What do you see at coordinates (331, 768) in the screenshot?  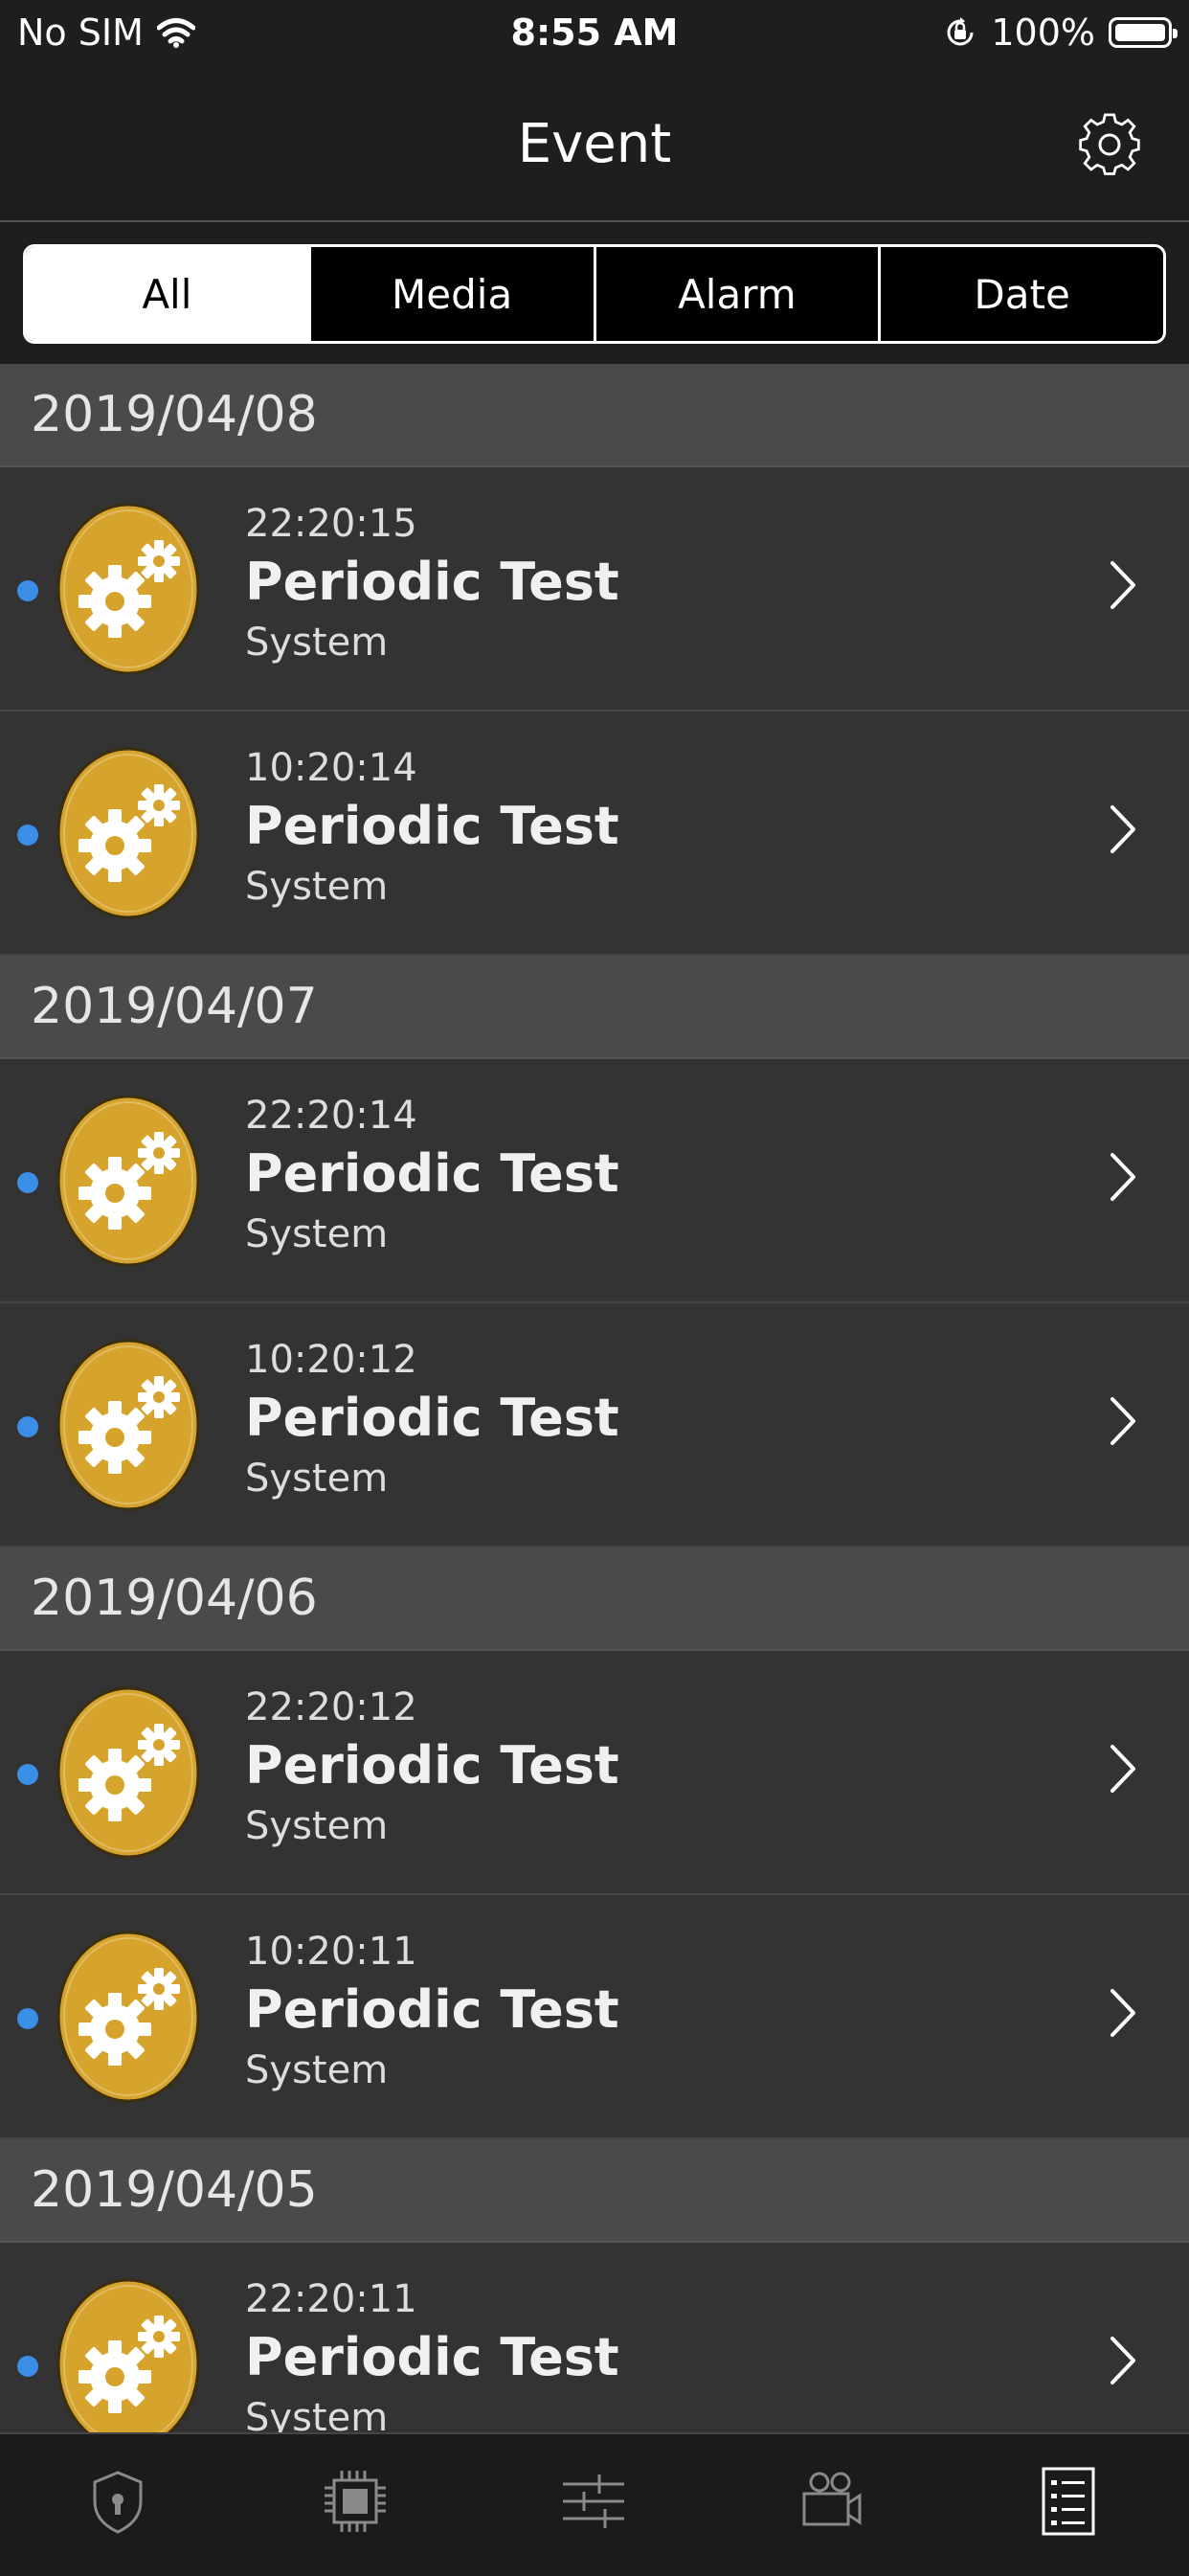 I see `event-time: 10:20:14` at bounding box center [331, 768].